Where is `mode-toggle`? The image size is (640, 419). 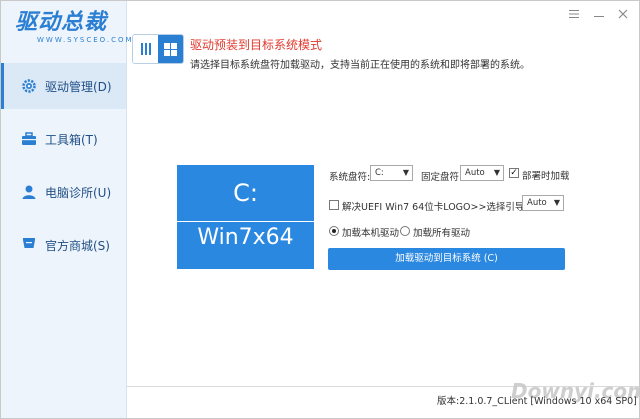
mode-toggle is located at coordinates (158, 49).